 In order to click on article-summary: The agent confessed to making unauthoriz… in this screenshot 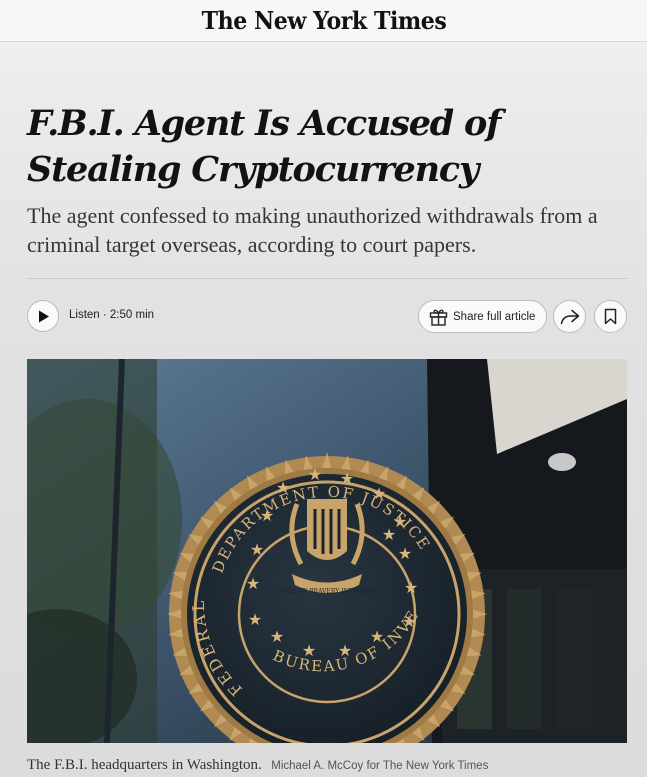, I will do `click(312, 230)`.